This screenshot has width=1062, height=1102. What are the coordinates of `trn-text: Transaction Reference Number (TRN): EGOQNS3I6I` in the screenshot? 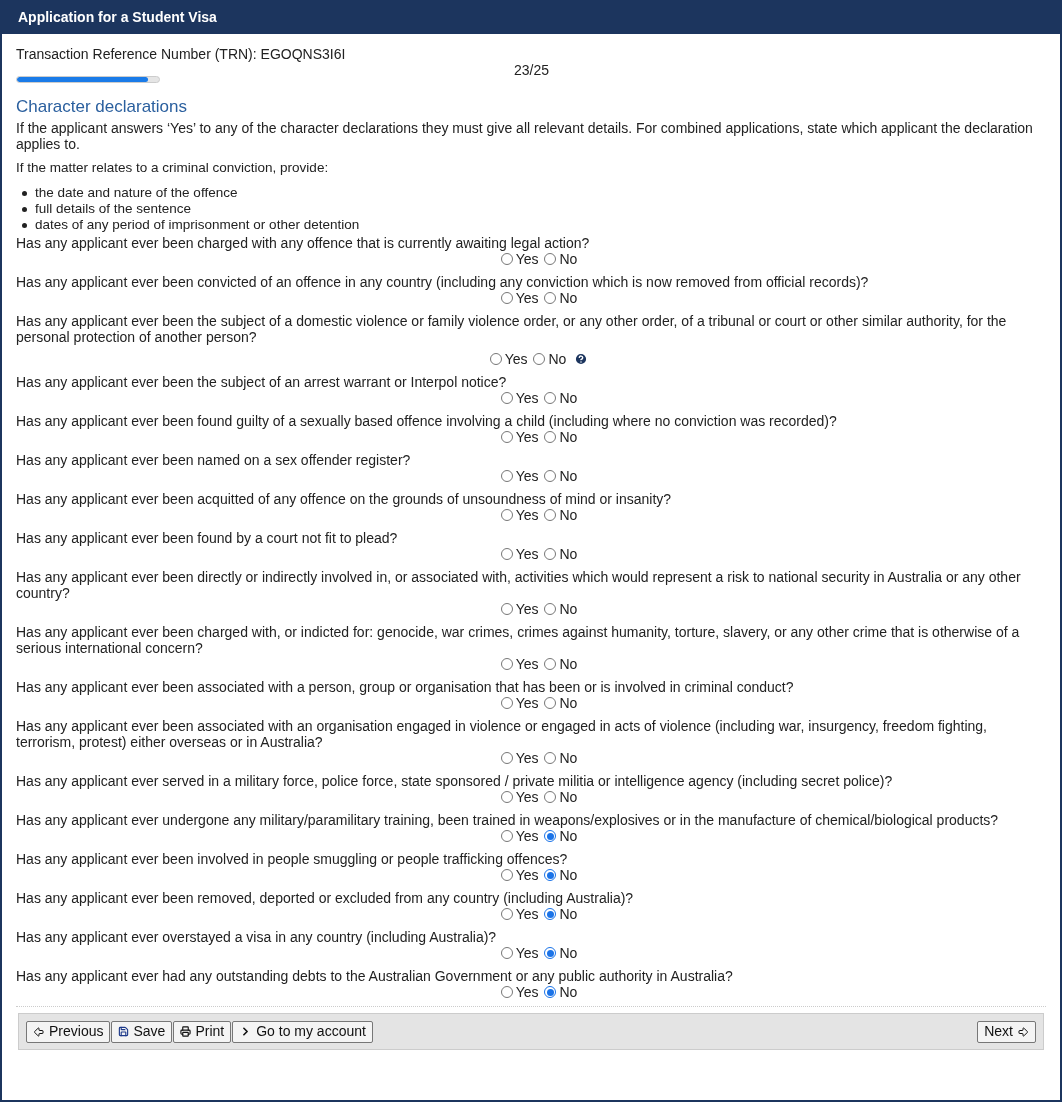 It's located at (181, 54).